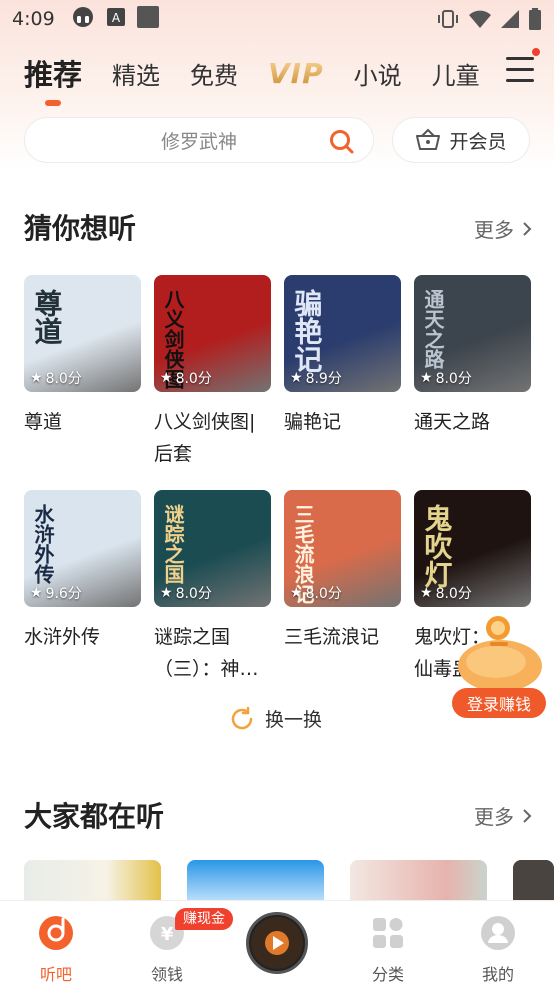 This screenshot has width=554, height=984. I want to click on book-rating: ★ 8.9分, so click(316, 378).